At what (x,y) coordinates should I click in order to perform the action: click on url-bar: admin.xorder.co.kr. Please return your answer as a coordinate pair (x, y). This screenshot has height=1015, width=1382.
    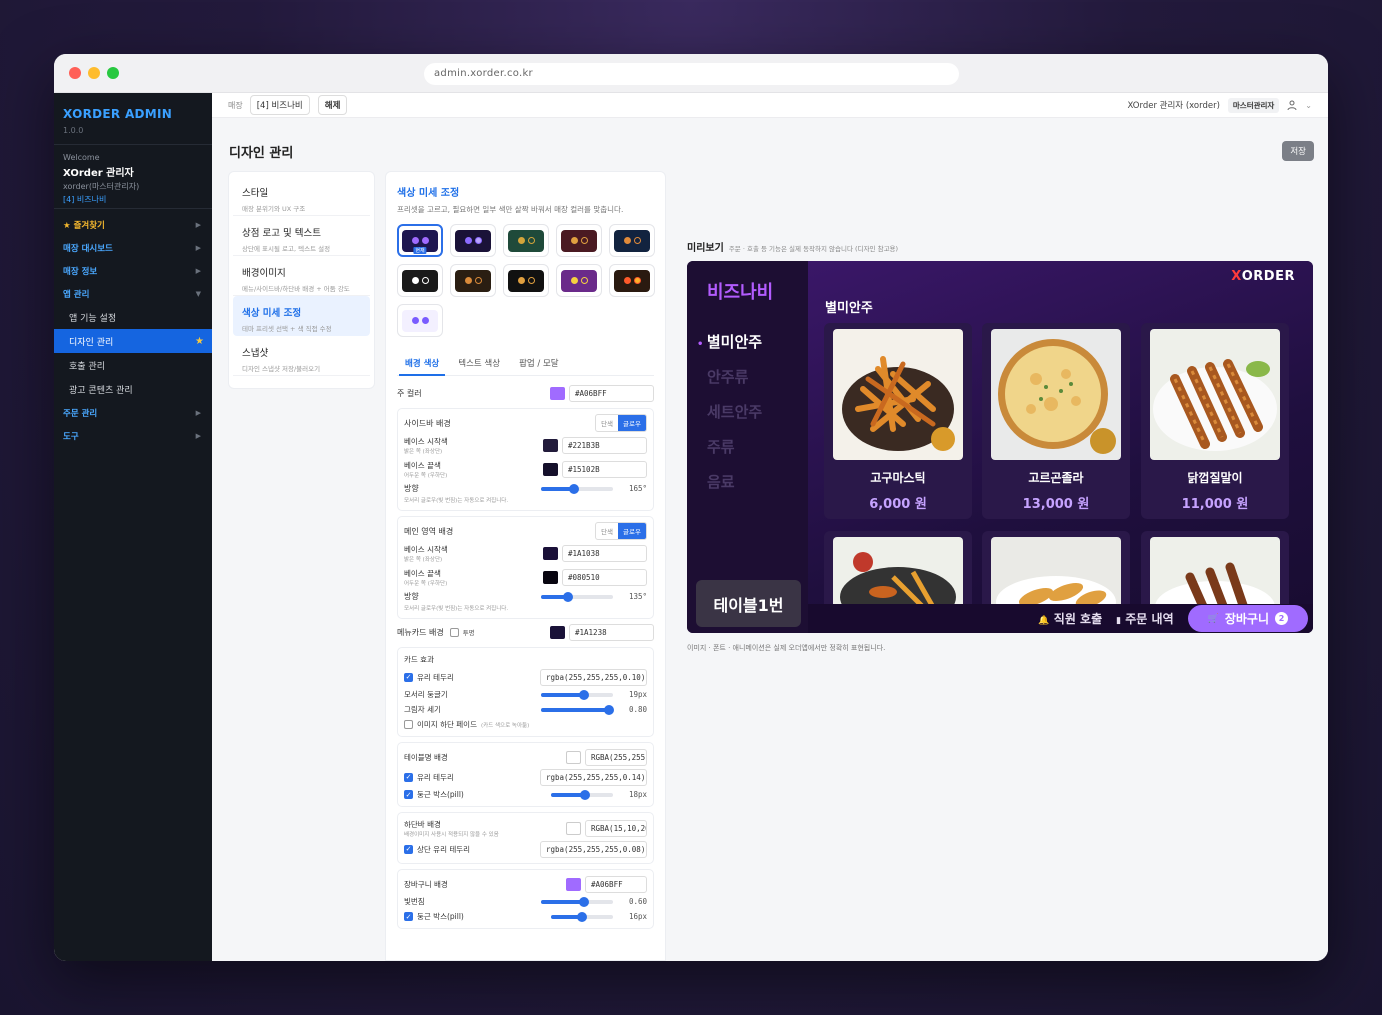
    Looking at the image, I should click on (691, 74).